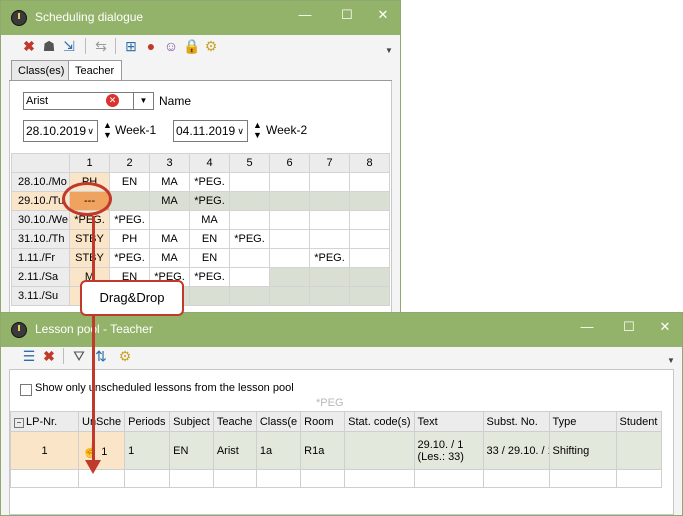 Image resolution: width=683 pixels, height=516 pixels. What do you see at coordinates (101, 356) in the screenshot?
I see `assign-icon: ⇅` at bounding box center [101, 356].